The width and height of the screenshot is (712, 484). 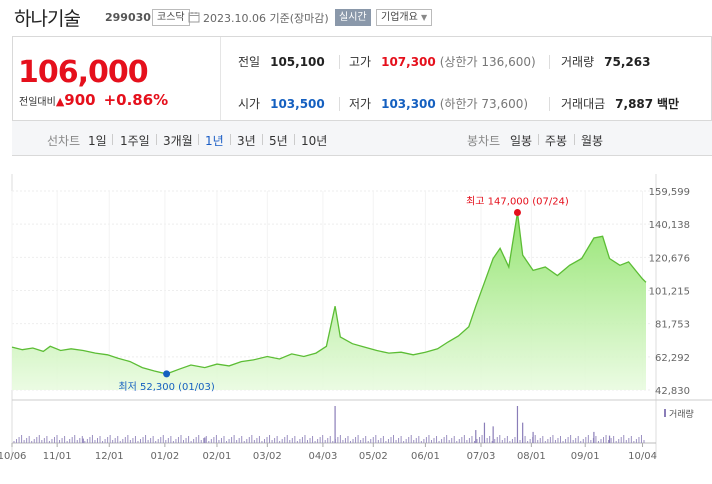 I want to click on stat-low: 저가 103,300 (하한가 73,600), so click(x=438, y=103).